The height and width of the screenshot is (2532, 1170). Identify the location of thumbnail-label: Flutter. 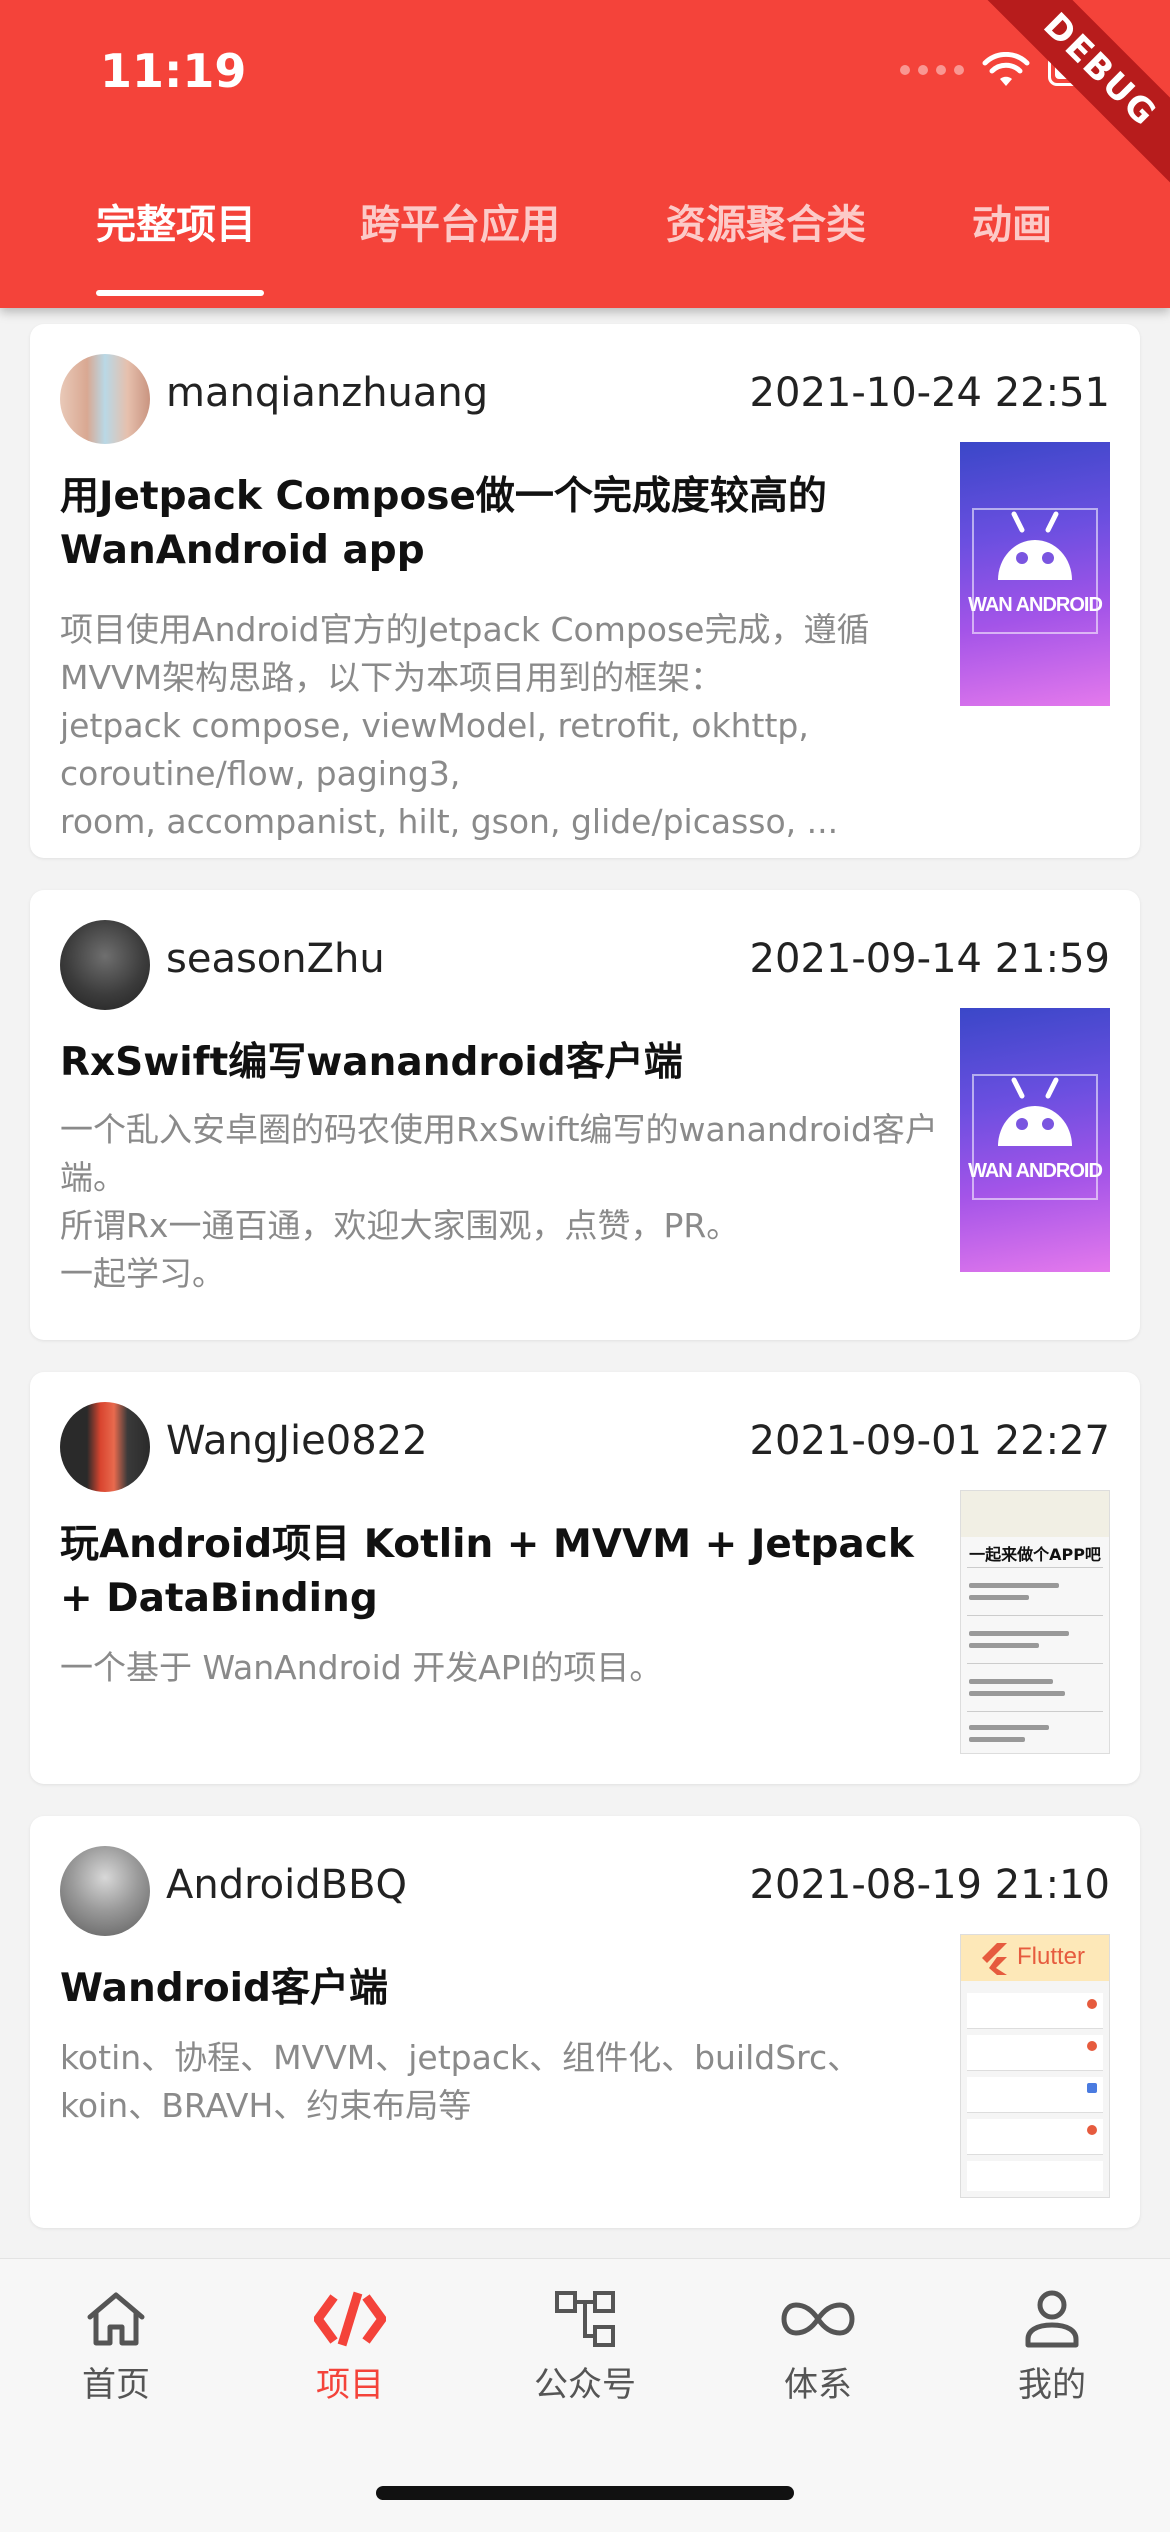
(1051, 1956).